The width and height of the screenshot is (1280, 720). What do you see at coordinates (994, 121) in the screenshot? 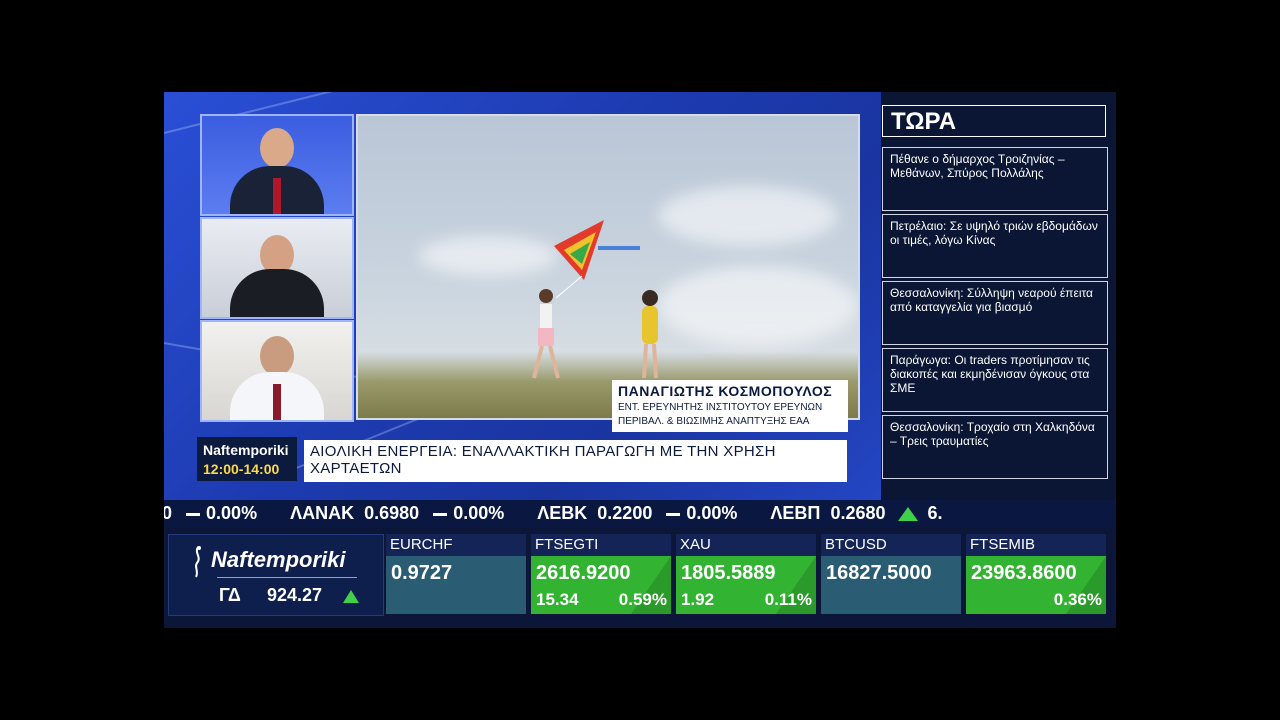
I see `news-panel-title: ΤΩΡΑ` at bounding box center [994, 121].